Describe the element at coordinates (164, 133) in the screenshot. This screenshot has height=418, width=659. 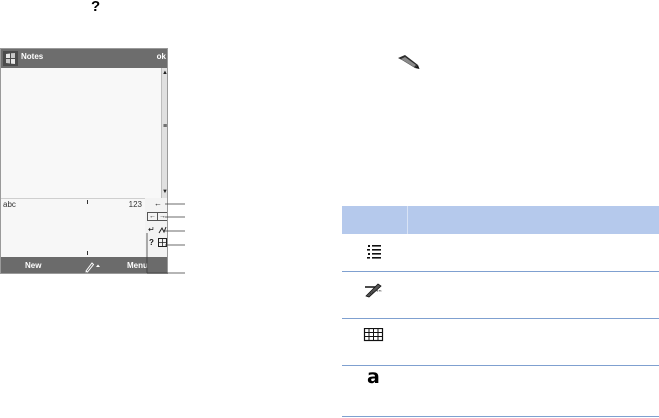
I see `vertical-scrollbar: ▲ ≡ ▼` at that location.